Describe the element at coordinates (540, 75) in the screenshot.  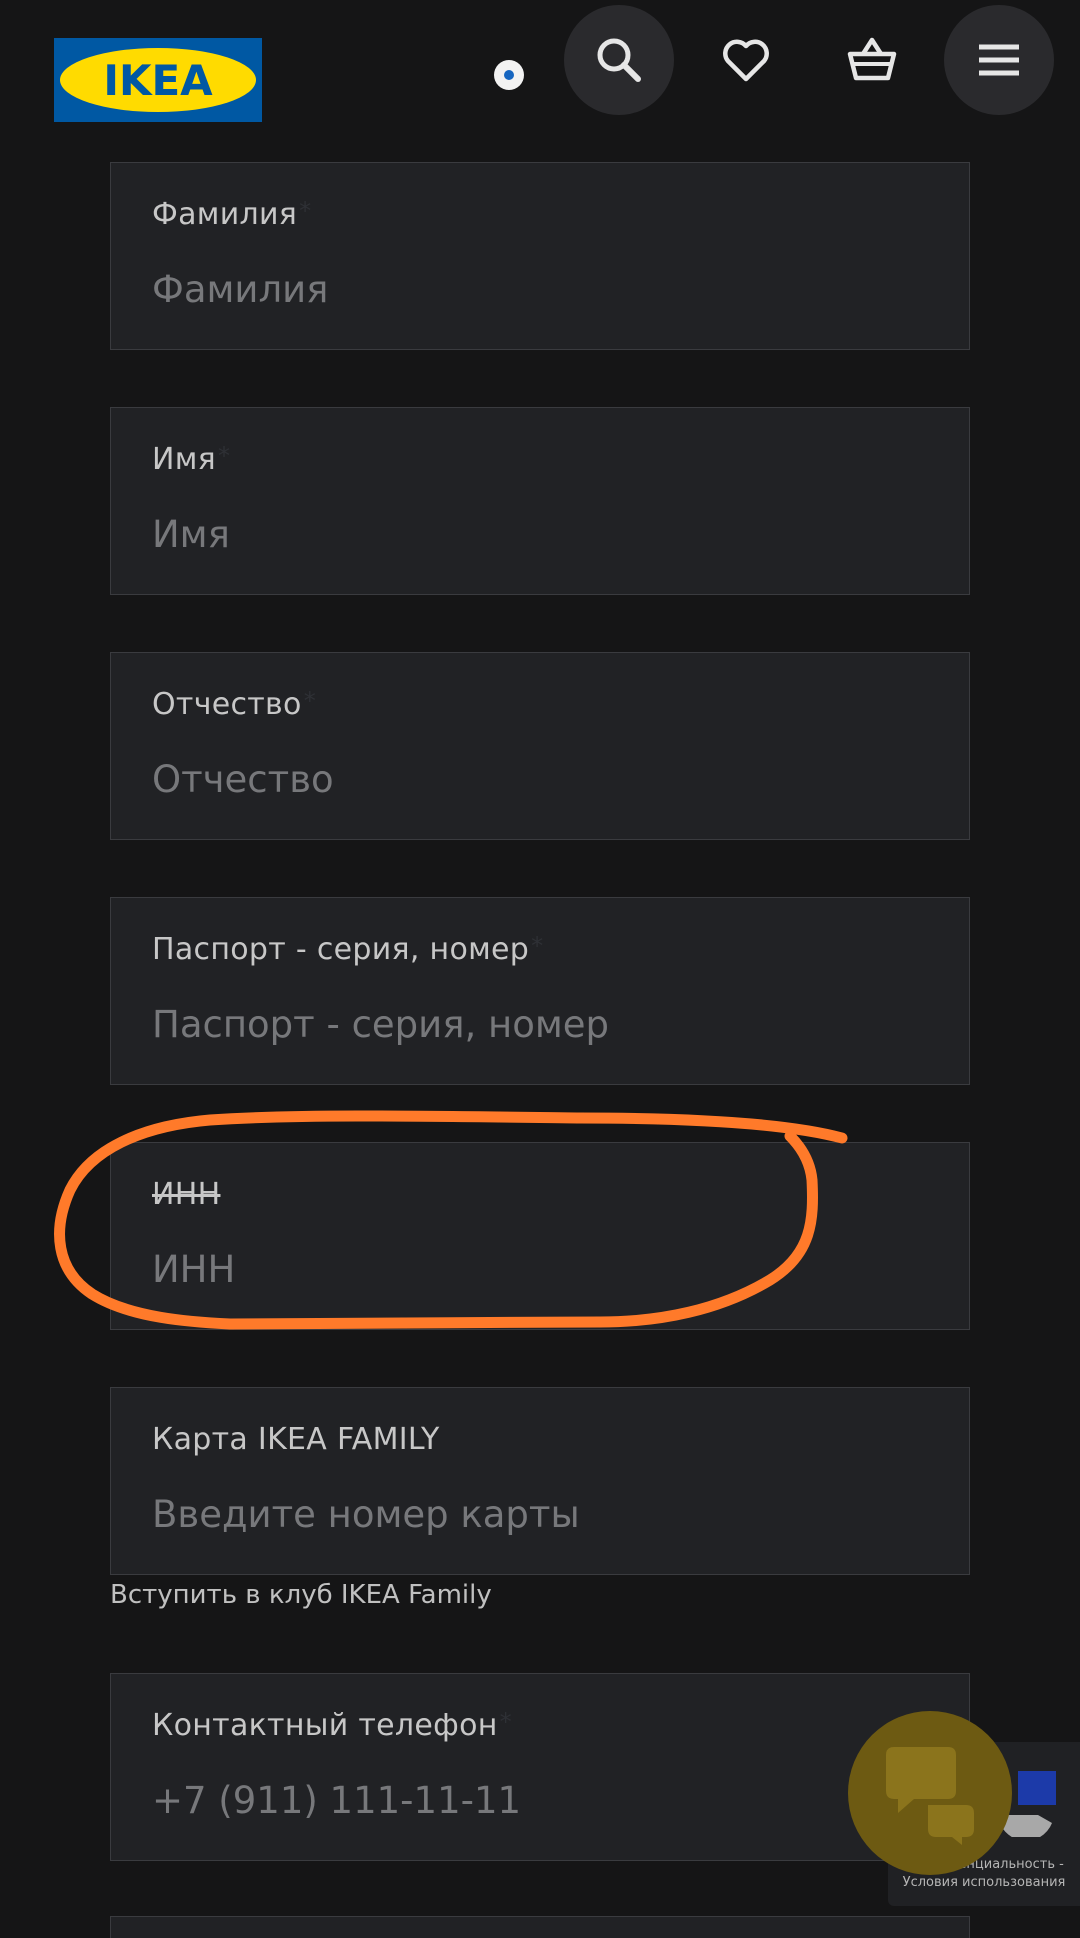
I see `site-header: IKEA` at that location.